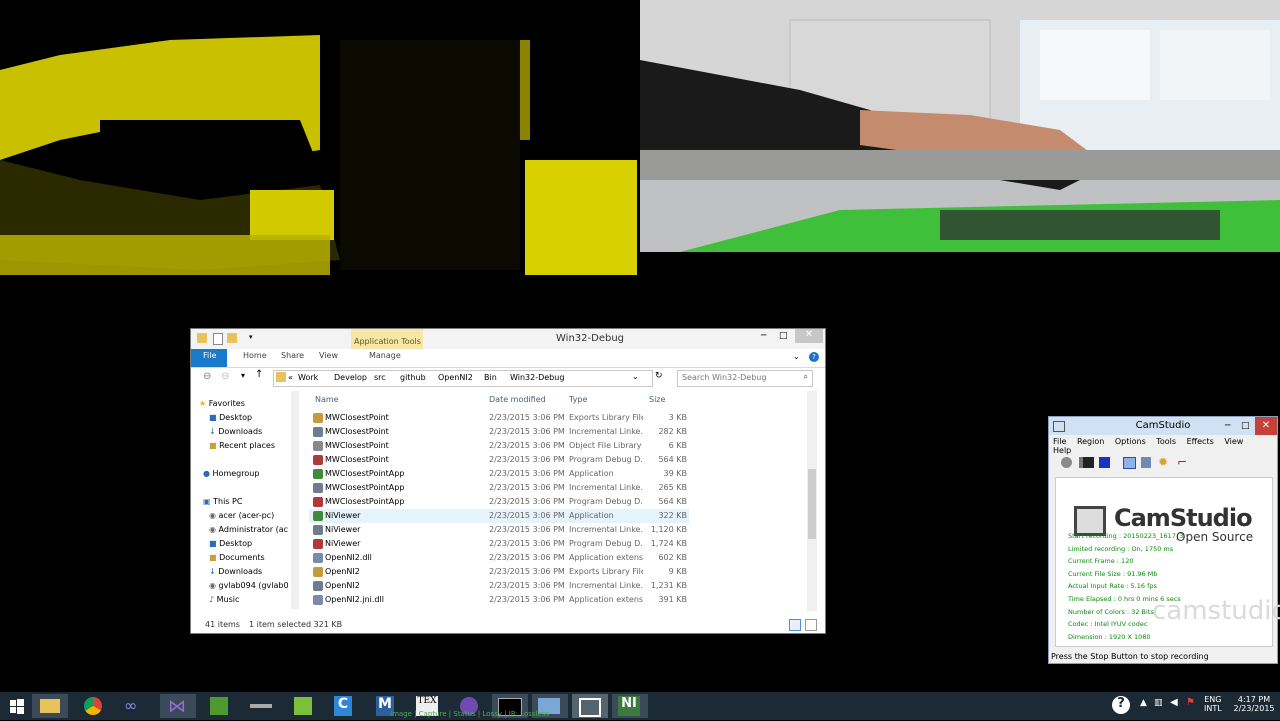  I want to click on file-list-scroll-thumb, so click(812, 504).